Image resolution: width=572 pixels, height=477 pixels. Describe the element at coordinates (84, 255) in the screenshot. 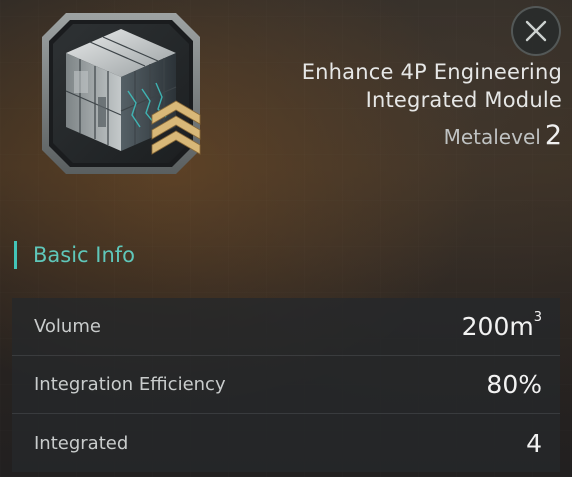

I see `section-title: Basic Info` at that location.